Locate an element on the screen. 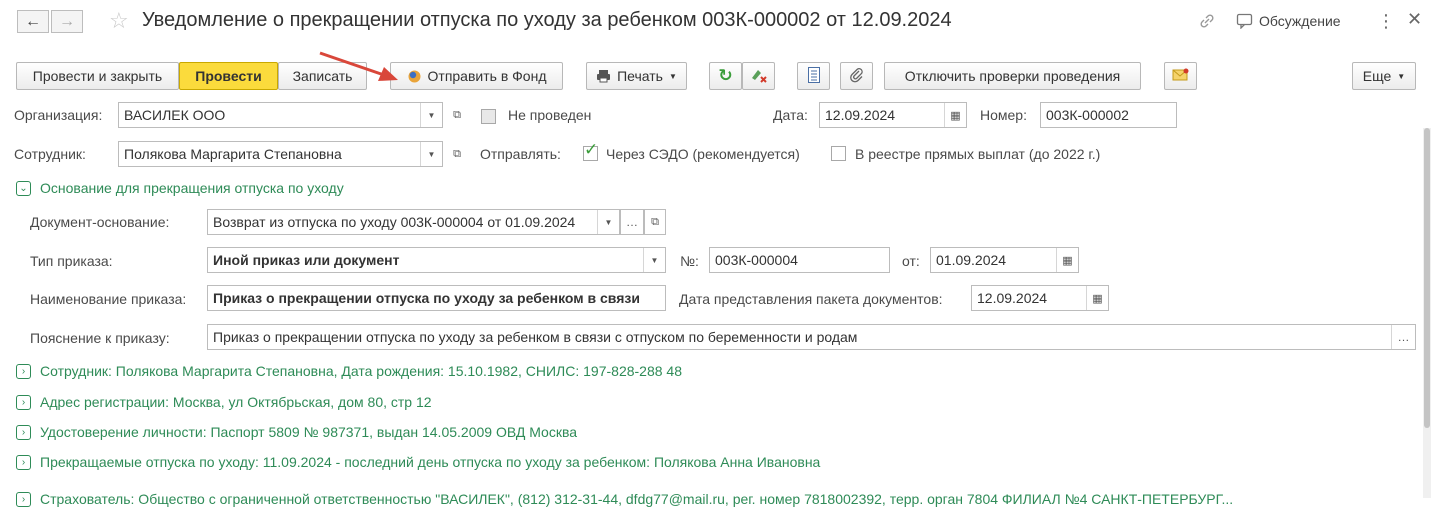 This screenshot has height=528, width=1433. order-name-label: Наименование приказа: is located at coordinates (108, 299).